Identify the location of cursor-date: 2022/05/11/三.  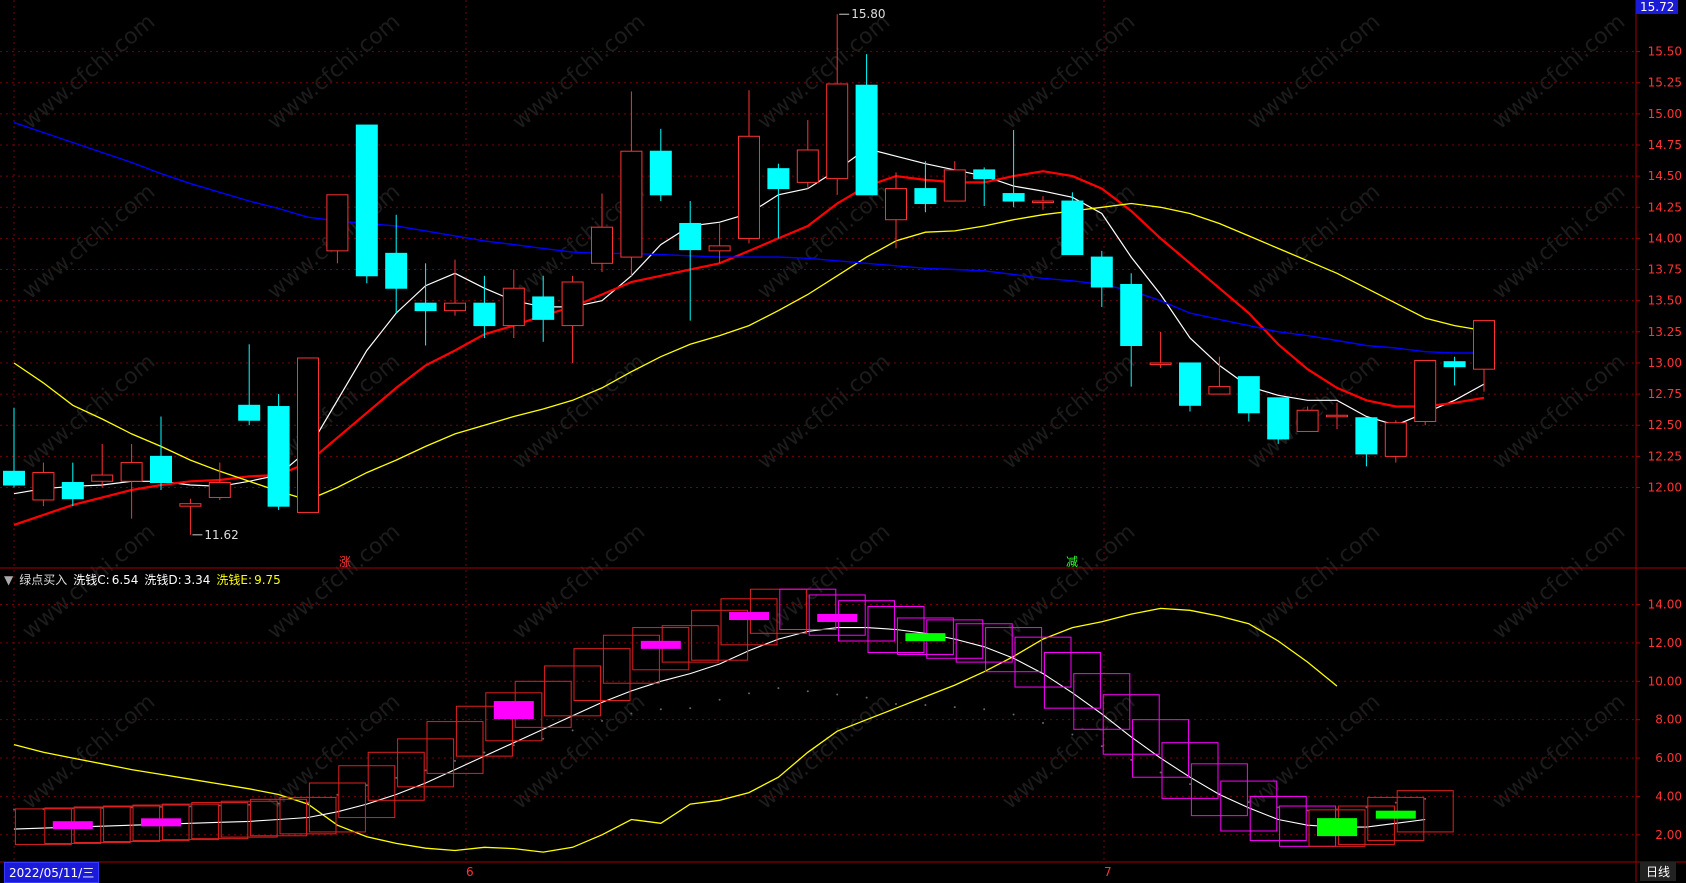
(52, 872).